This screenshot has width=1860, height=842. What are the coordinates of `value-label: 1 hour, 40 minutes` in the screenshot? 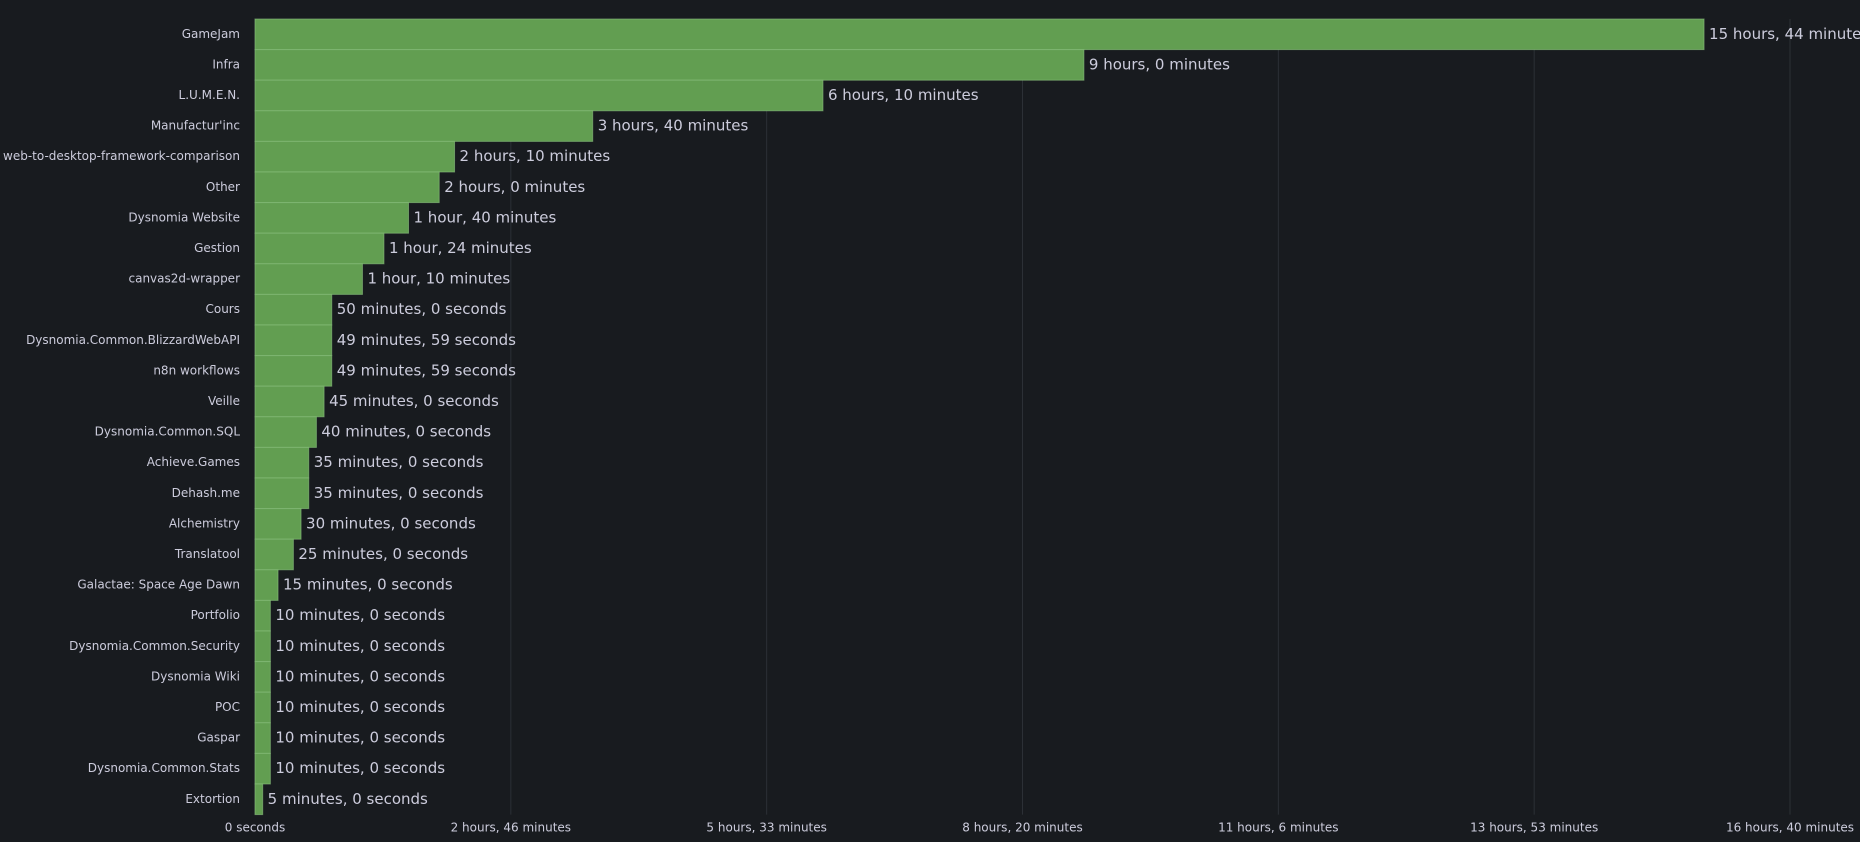 It's located at (485, 217).